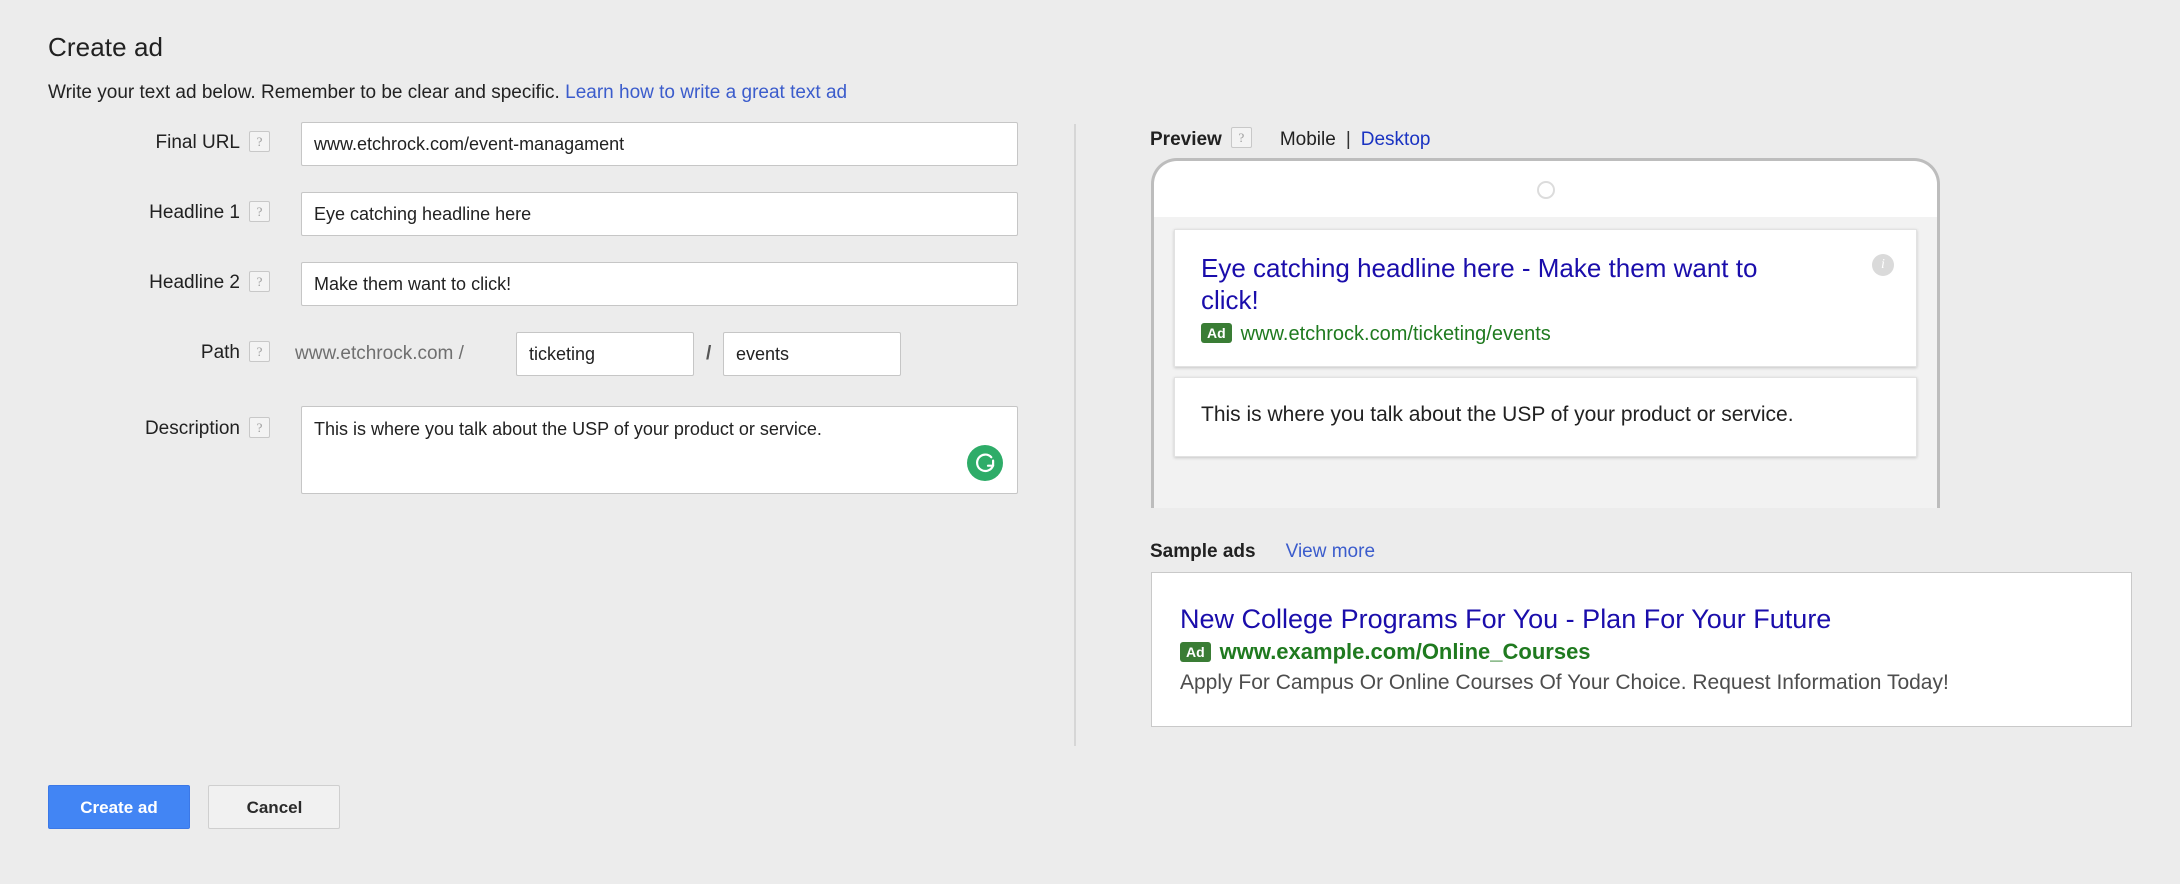  Describe the element at coordinates (259, 351) in the screenshot. I see `help-icon-path: ?` at that location.